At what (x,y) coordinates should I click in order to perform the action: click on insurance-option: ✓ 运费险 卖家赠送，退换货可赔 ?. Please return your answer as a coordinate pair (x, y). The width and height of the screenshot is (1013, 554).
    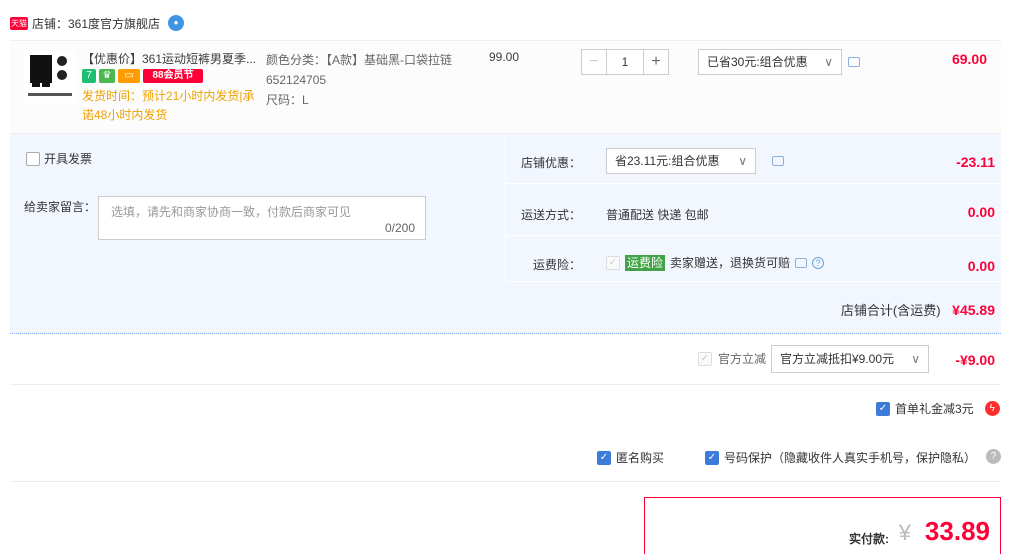
    Looking at the image, I should click on (715, 262).